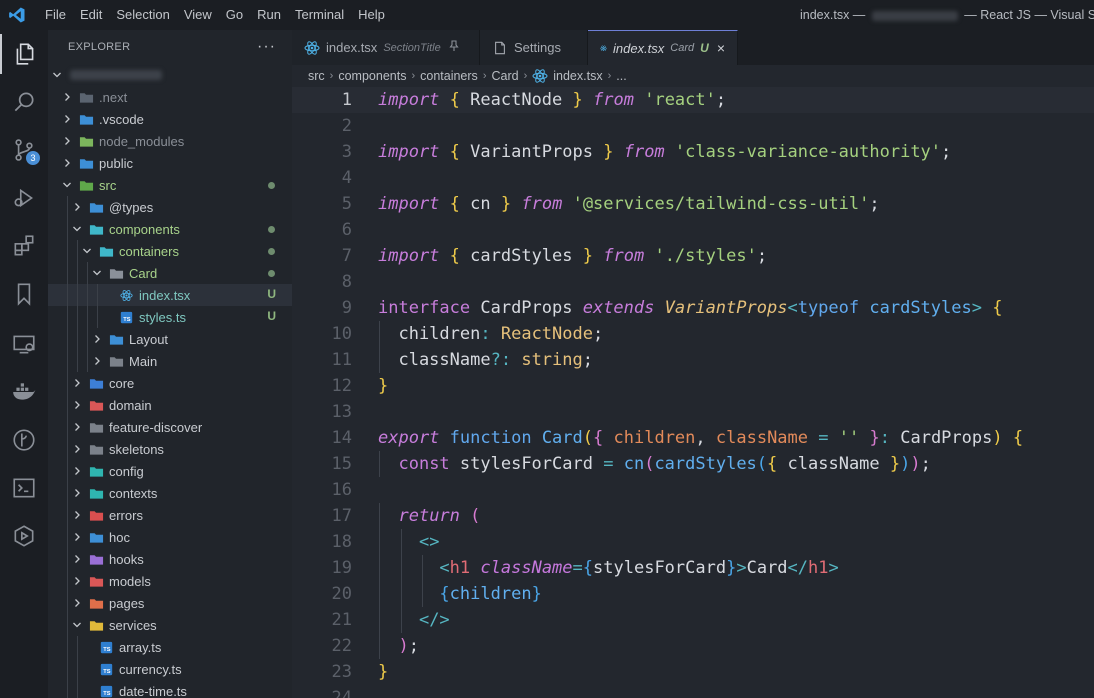 The image size is (1094, 698). Describe the element at coordinates (269, 15) in the screenshot. I see `menu-run: Run` at that location.